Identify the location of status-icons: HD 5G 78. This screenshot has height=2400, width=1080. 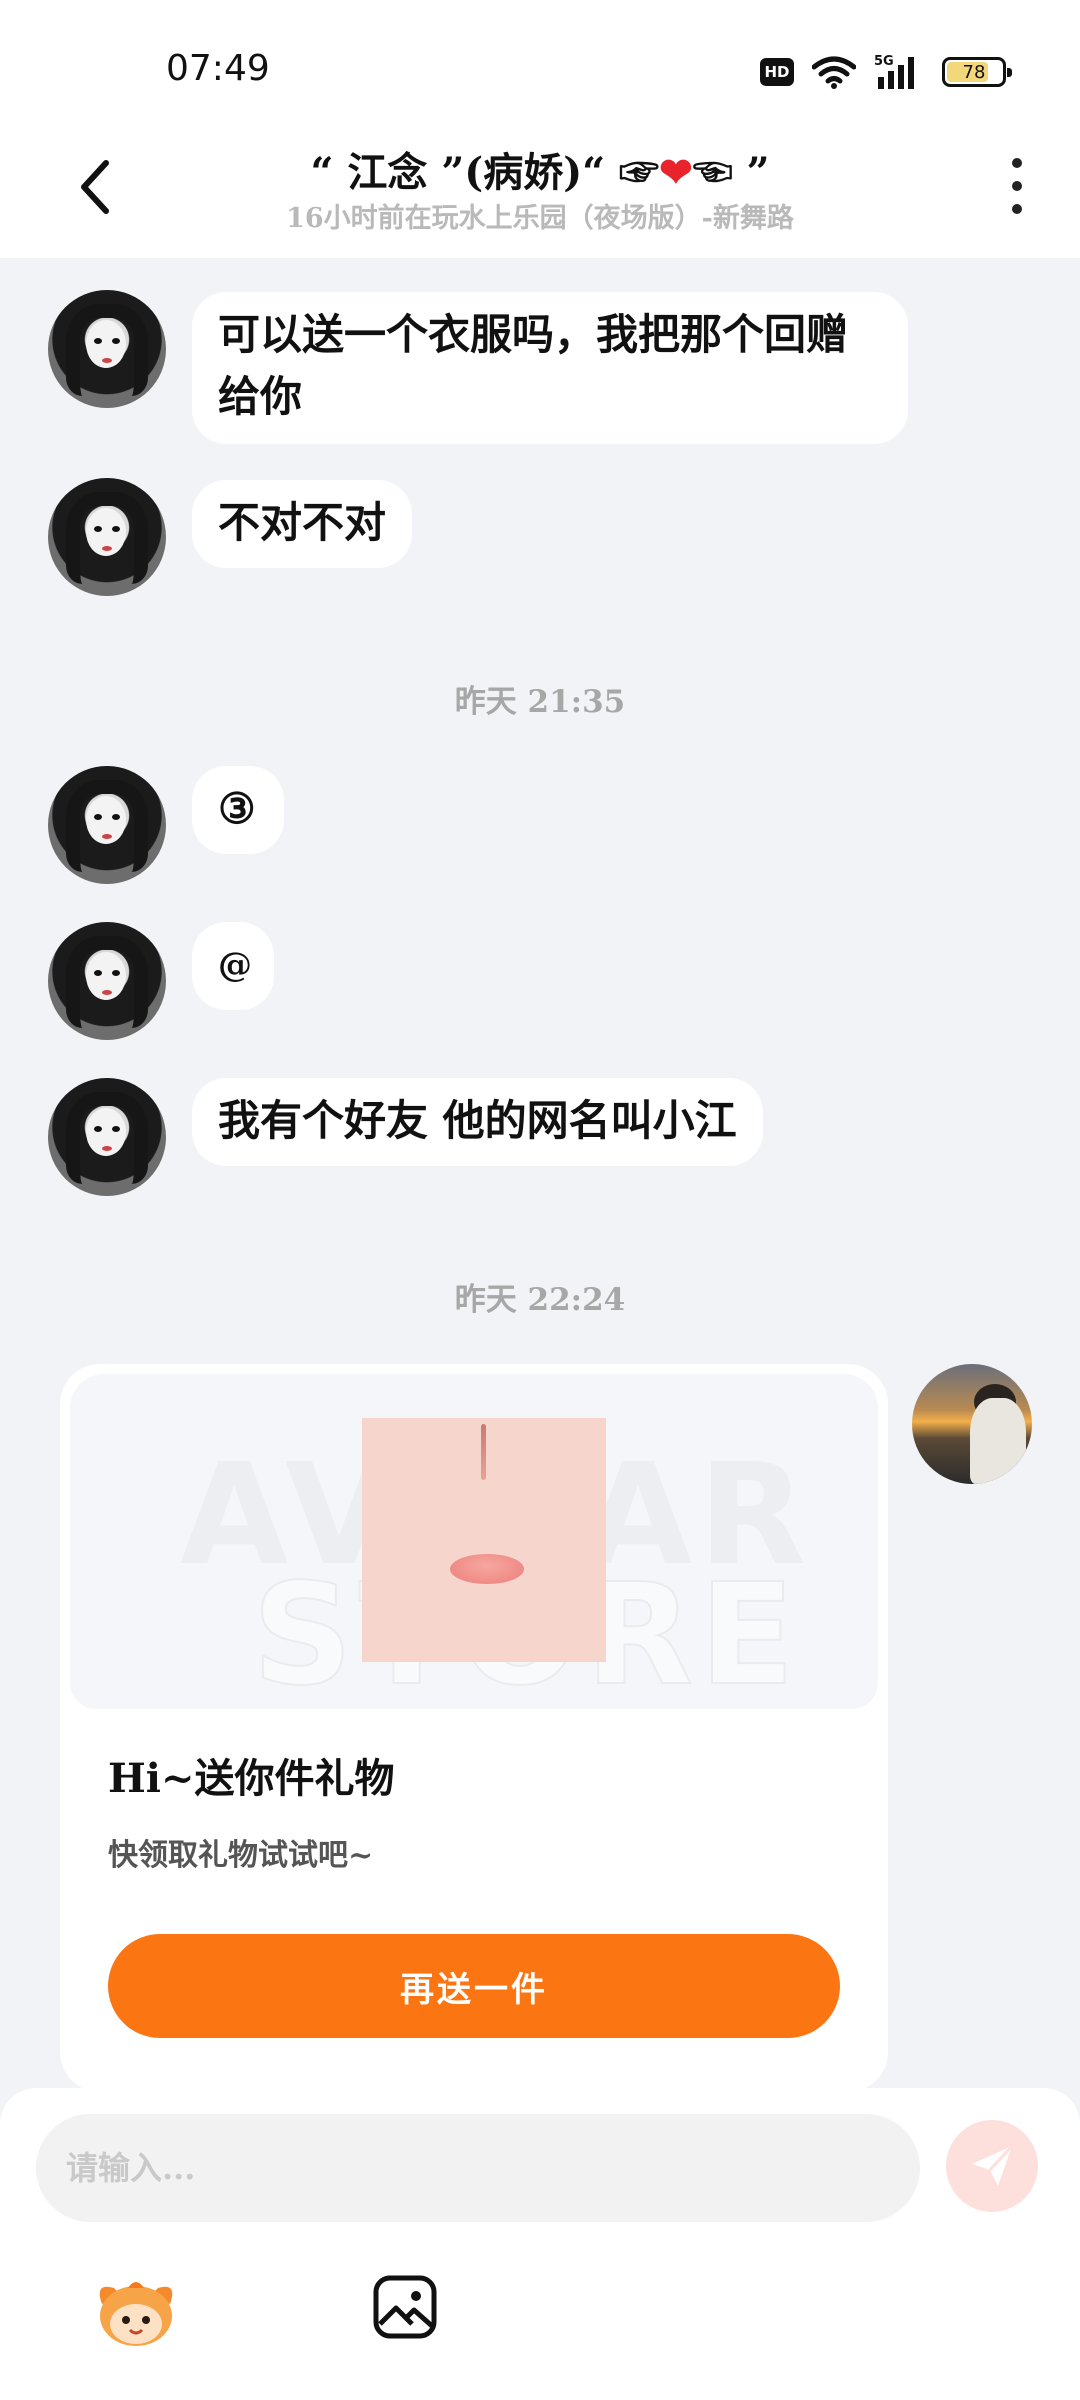
(886, 72).